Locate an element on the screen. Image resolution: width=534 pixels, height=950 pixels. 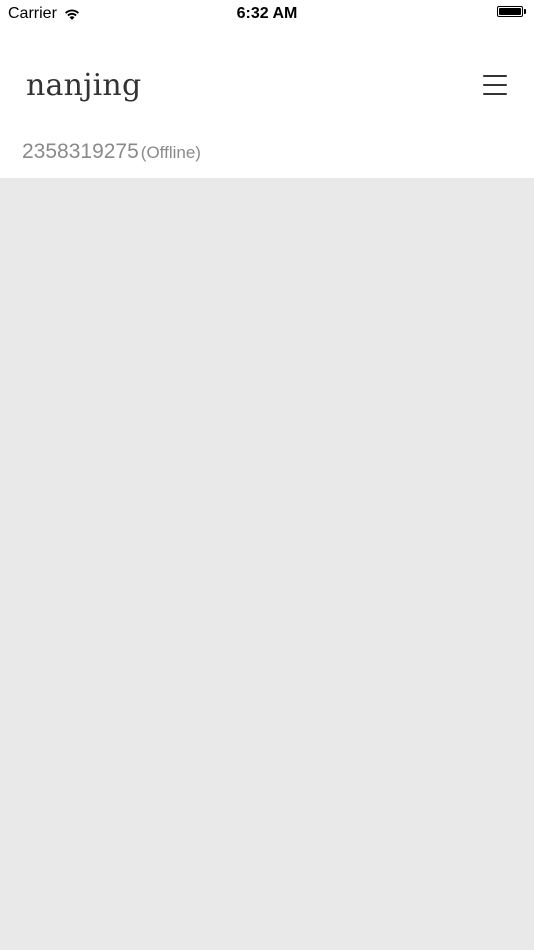
hamburger-menu-icon is located at coordinates (495, 85).